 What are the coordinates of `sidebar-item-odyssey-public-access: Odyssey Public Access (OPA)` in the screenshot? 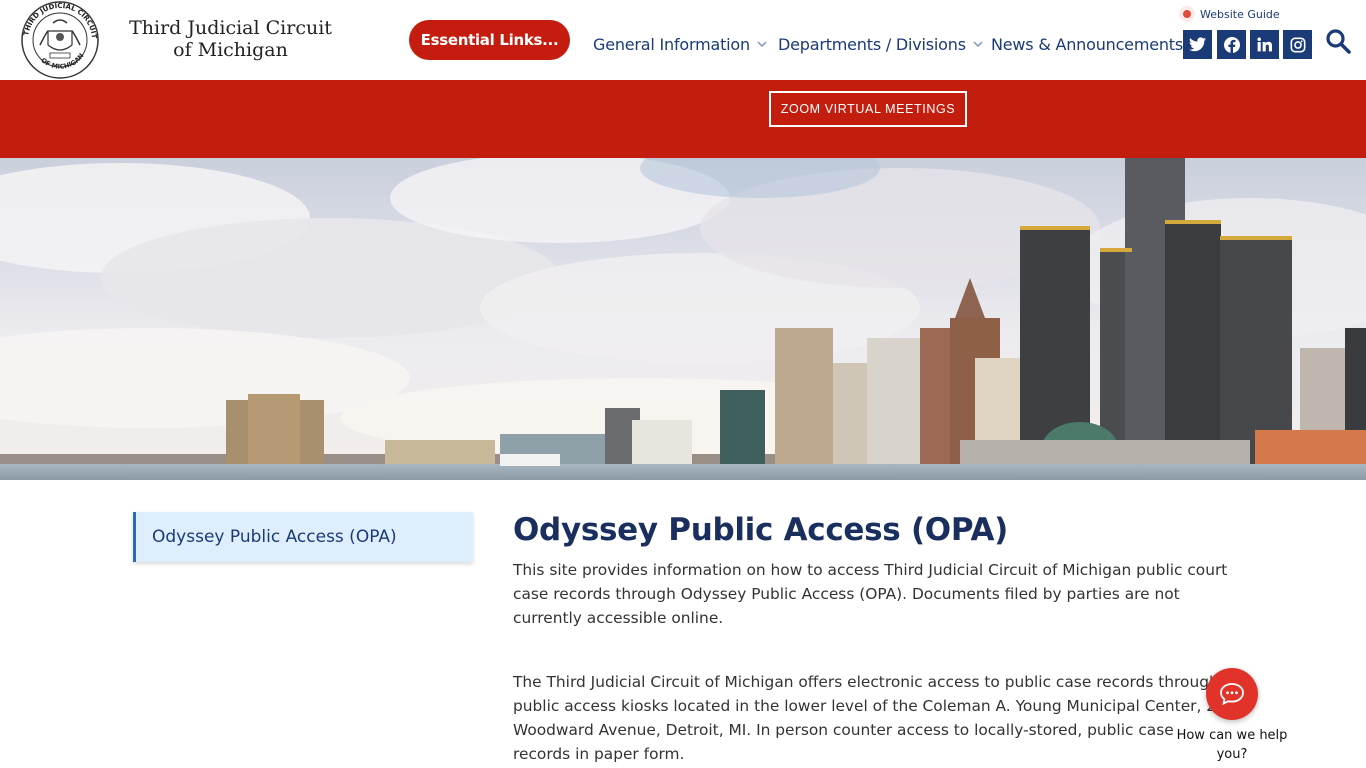 It's located at (303, 537).